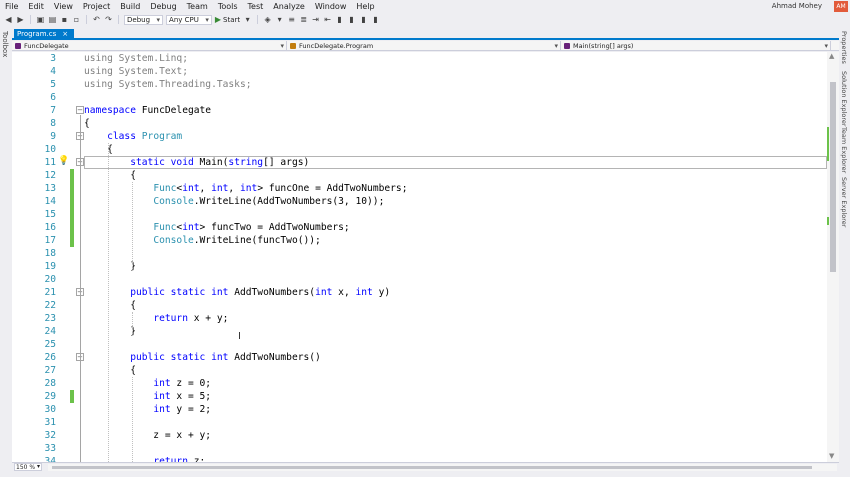  What do you see at coordinates (63, 6) in the screenshot?
I see `menu-view: View` at bounding box center [63, 6].